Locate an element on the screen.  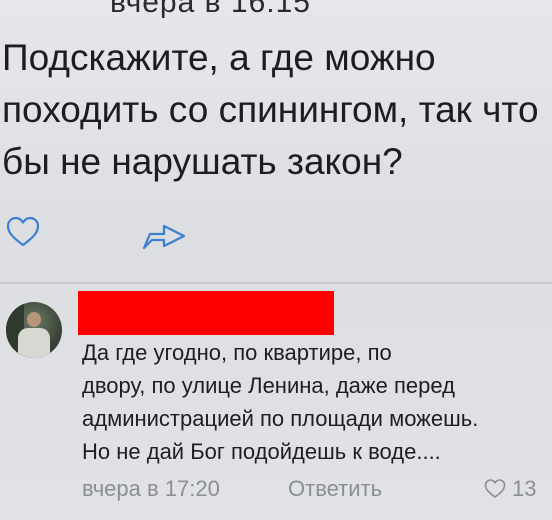
comment-timestamp: вчера в 17:20 is located at coordinates (151, 488).